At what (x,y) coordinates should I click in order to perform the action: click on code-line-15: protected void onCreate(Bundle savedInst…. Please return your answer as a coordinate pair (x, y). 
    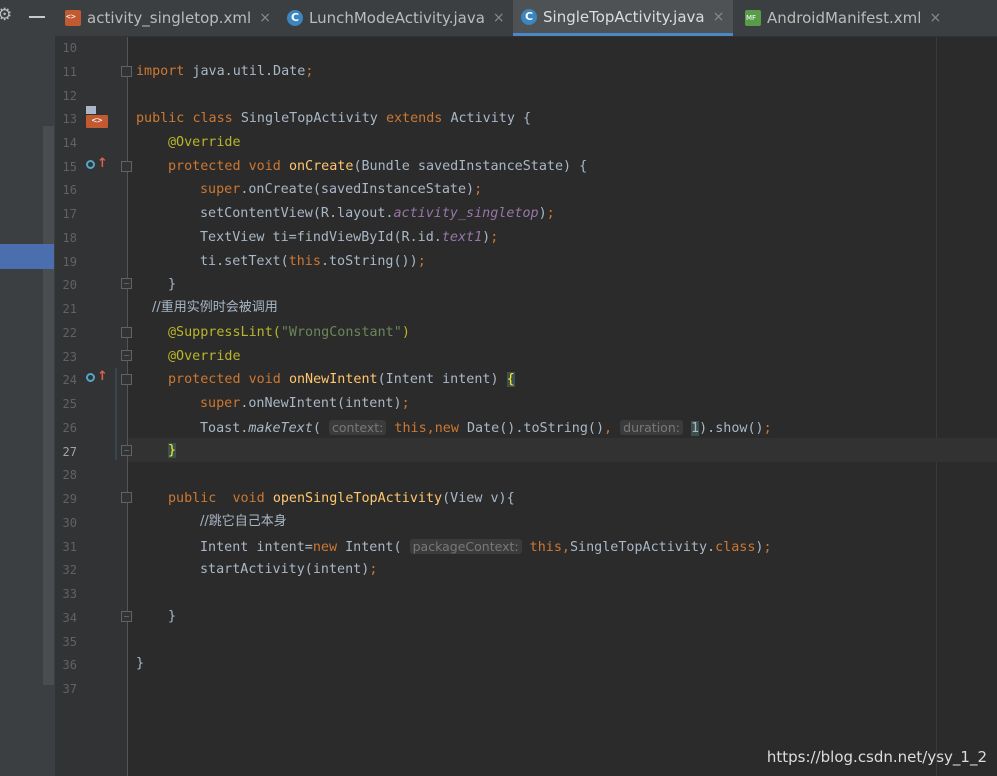
    Looking at the image, I should click on (377, 167).